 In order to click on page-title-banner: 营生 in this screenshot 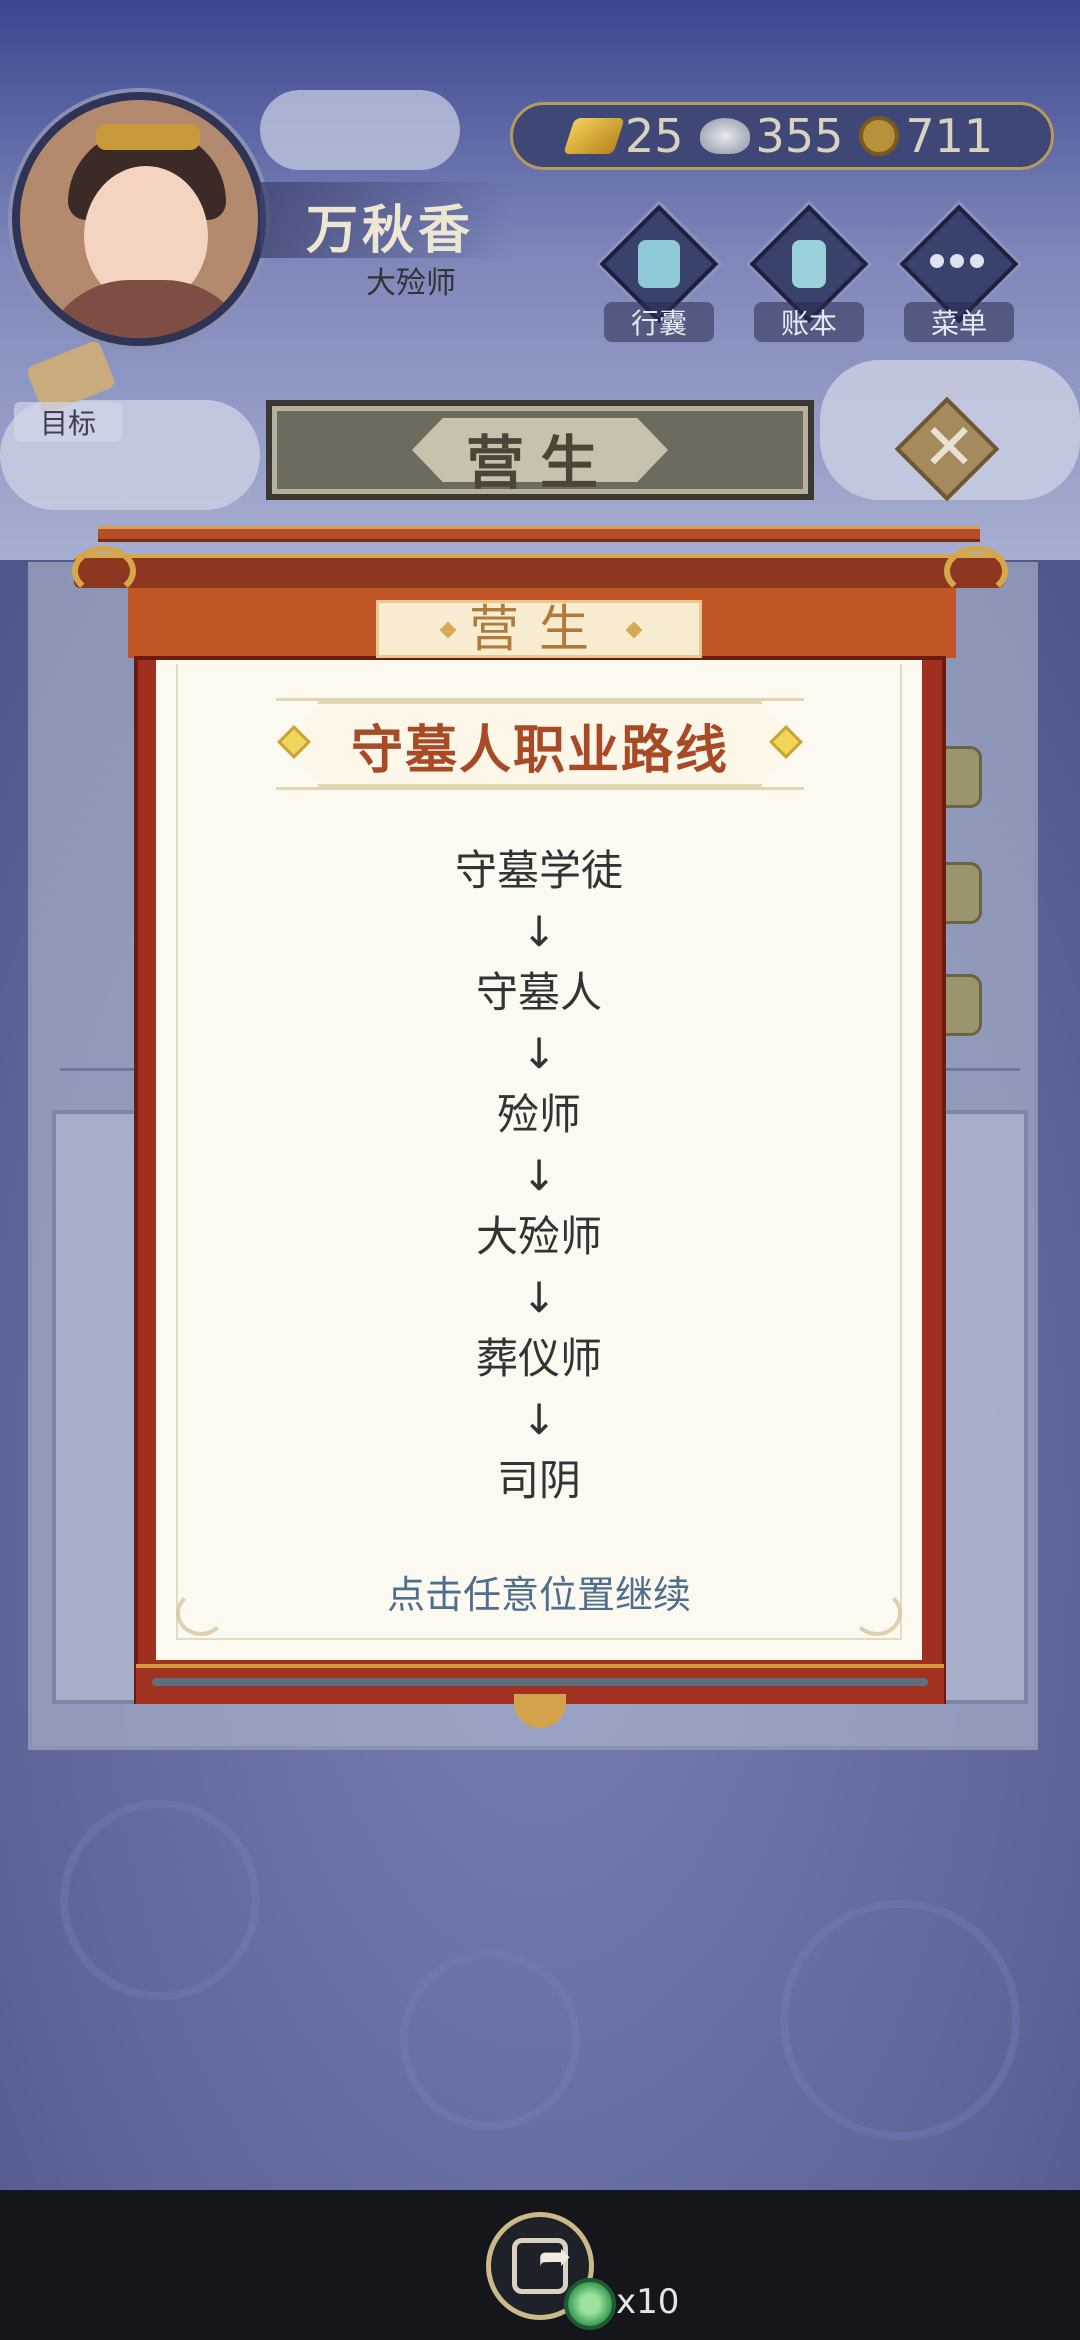, I will do `click(540, 450)`.